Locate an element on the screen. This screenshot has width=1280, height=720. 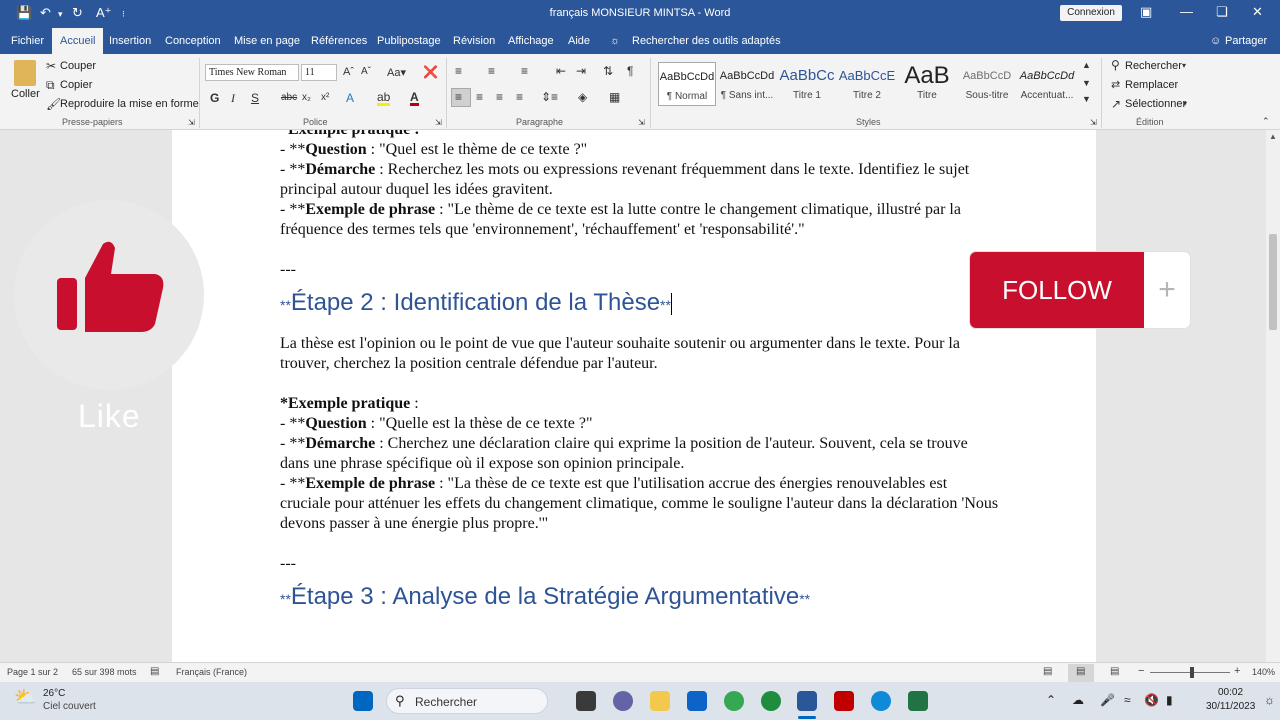
grow-font-icon: Aˆ is located at coordinates (348, 72).